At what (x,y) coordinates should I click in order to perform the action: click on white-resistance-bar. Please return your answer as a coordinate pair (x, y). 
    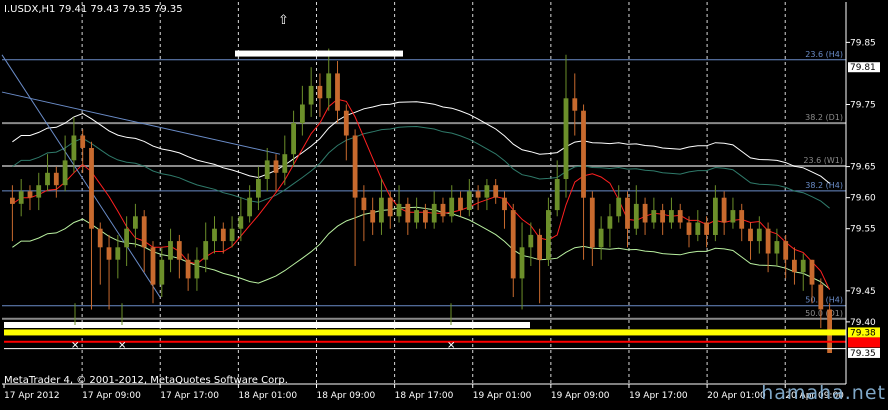
    Looking at the image, I should click on (319, 53).